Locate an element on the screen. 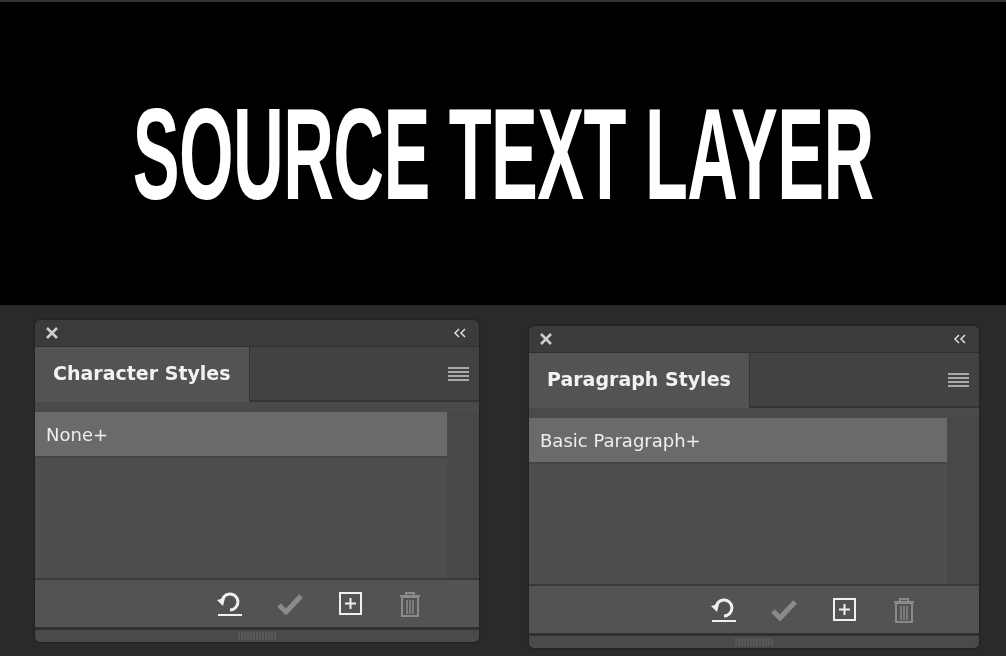  panel-tab: Paragraph Styles is located at coordinates (639, 380).